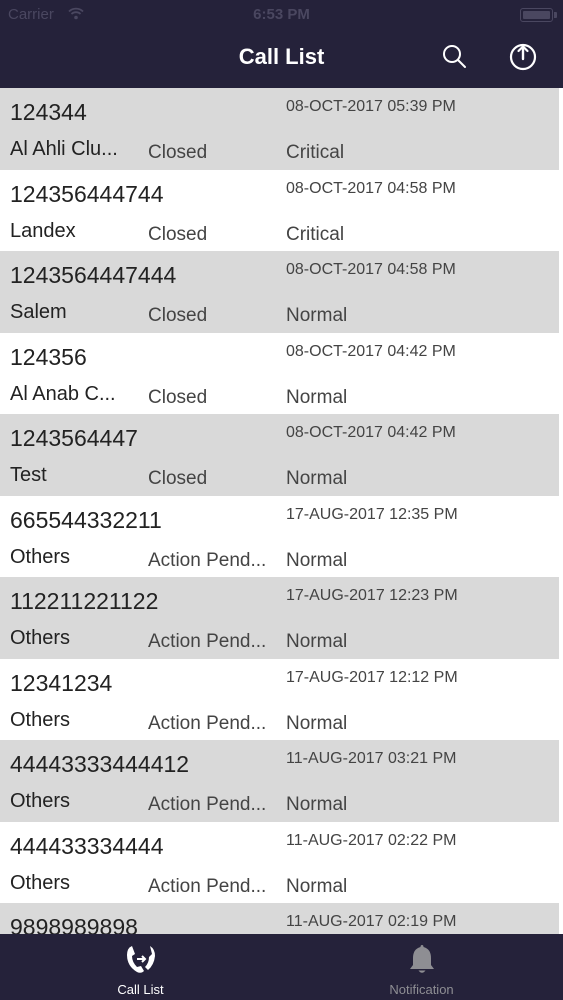  I want to click on tab-notification: Notification, so click(421, 967).